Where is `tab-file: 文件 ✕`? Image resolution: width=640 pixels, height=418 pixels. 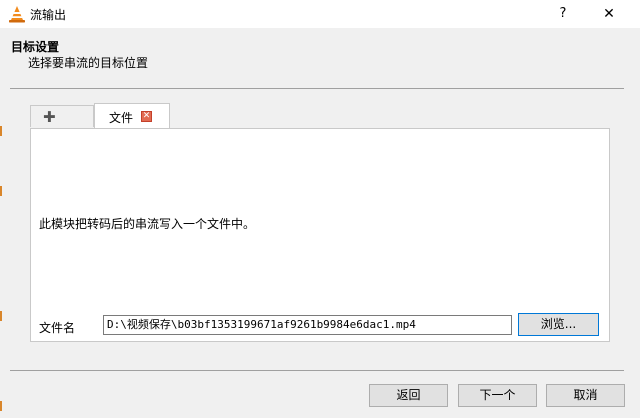
tab-file: 文件 ✕ is located at coordinates (132, 116).